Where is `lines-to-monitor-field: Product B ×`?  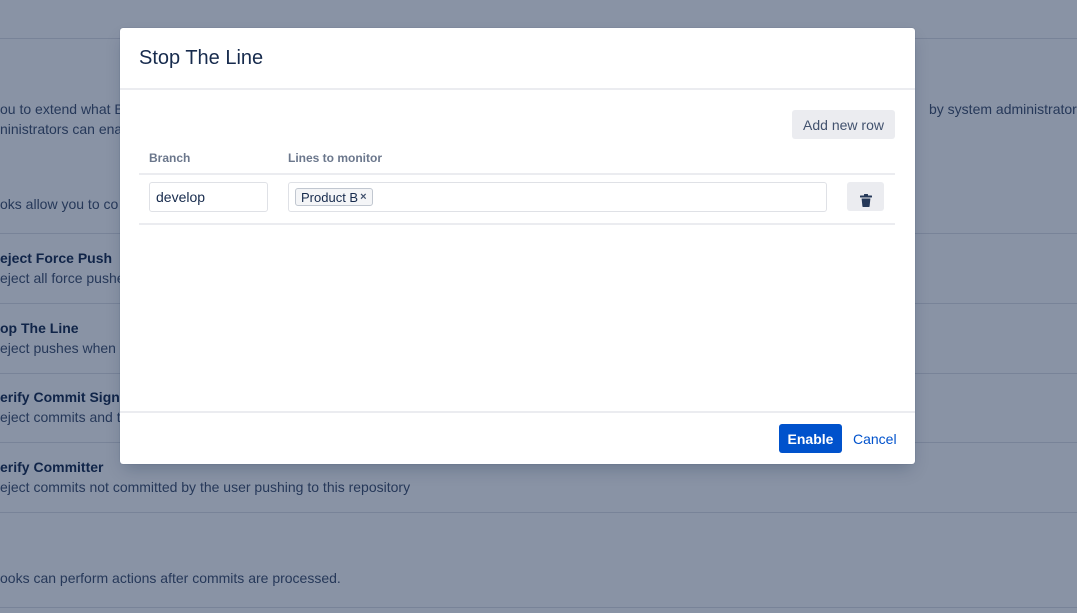
lines-to-monitor-field: Product B × is located at coordinates (557, 197).